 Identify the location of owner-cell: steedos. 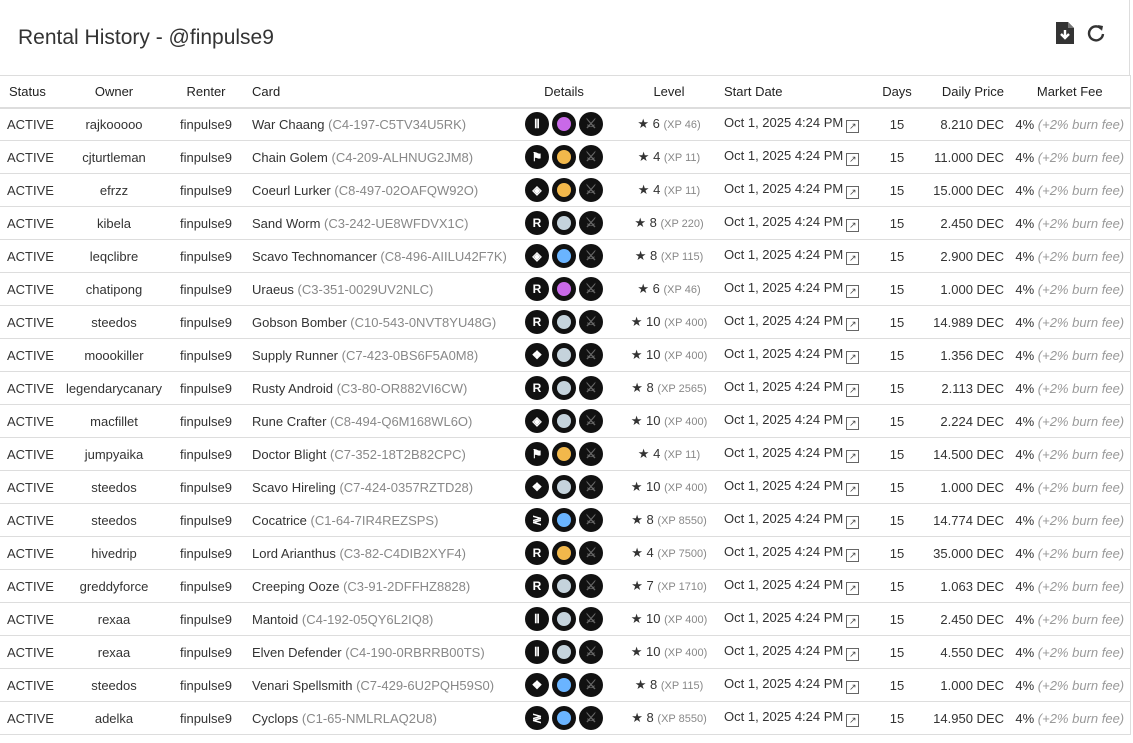
(114, 685).